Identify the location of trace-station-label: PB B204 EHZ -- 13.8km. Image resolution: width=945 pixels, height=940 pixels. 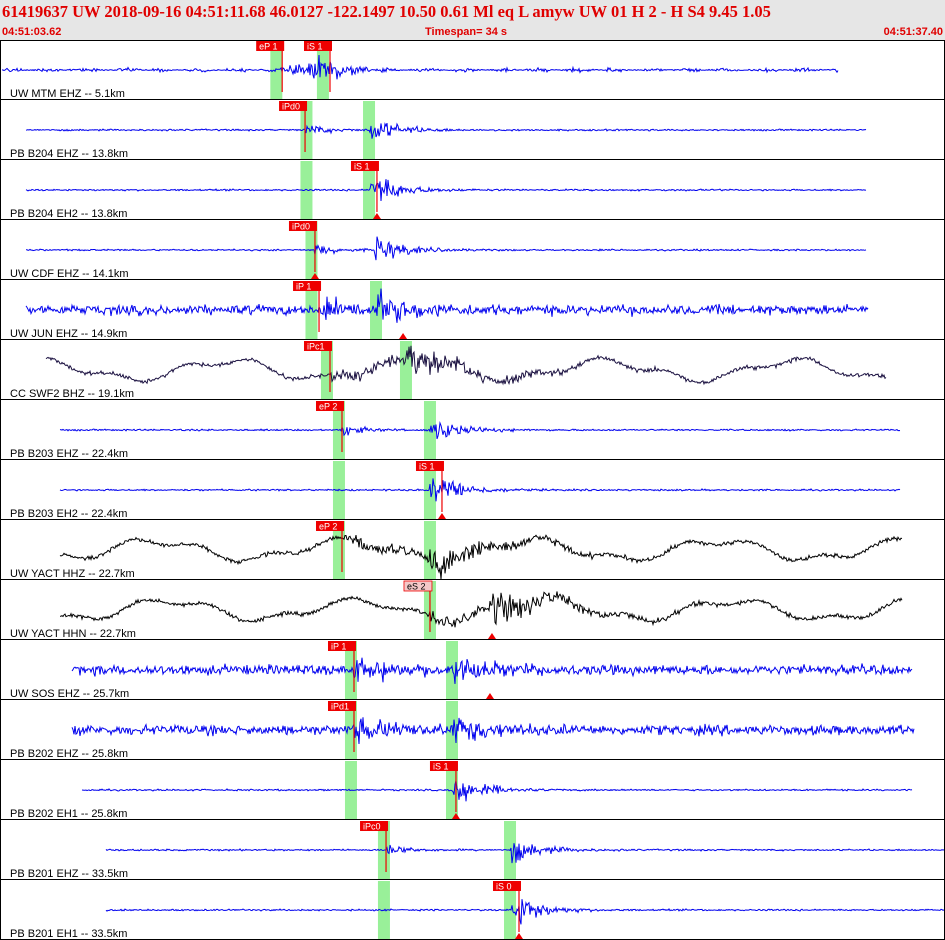
(69, 154).